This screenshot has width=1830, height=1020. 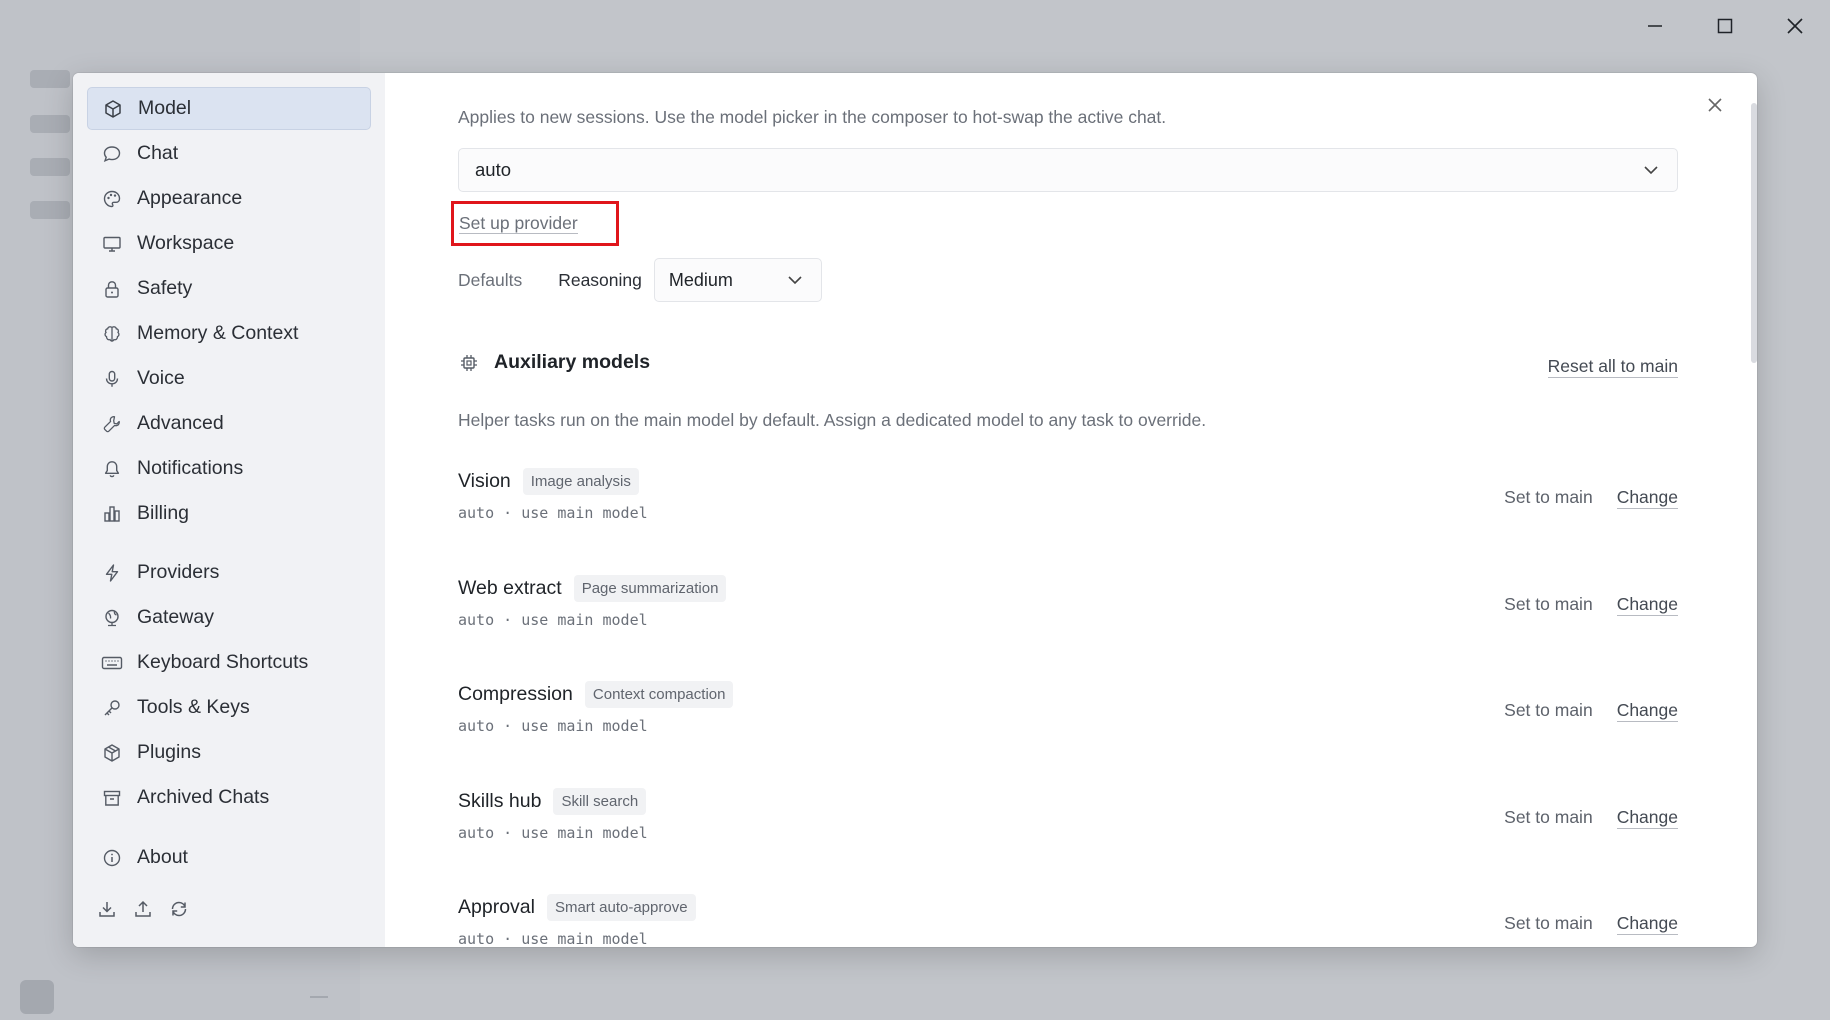 What do you see at coordinates (469, 363) in the screenshot?
I see `chip-icon` at bounding box center [469, 363].